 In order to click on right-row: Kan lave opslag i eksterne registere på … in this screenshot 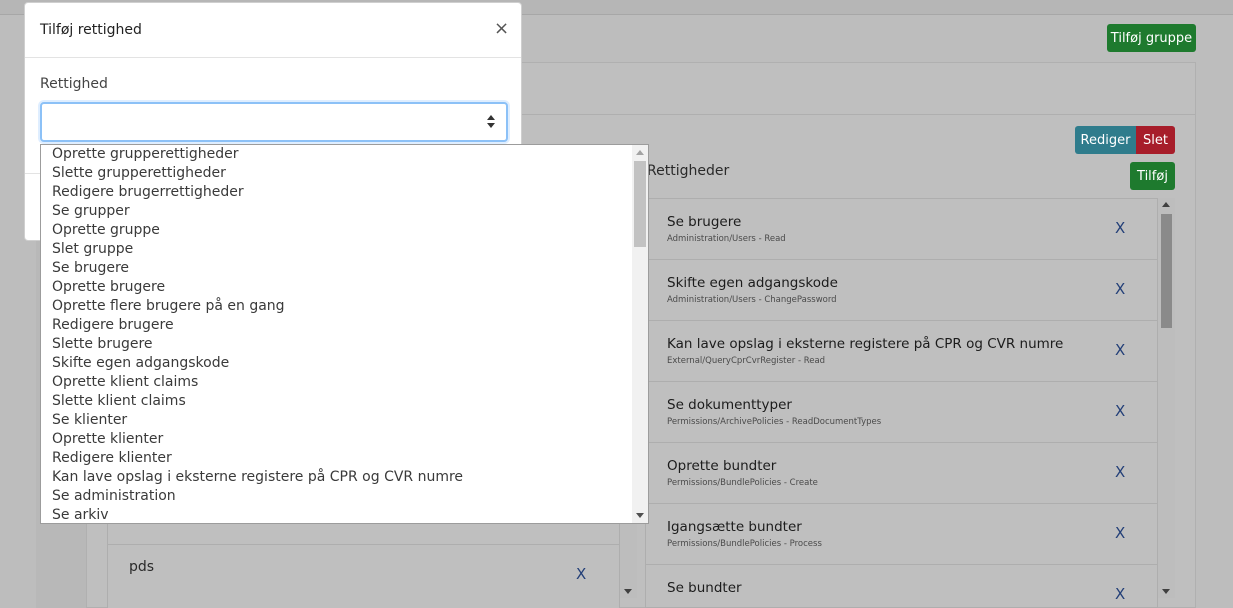, I will do `click(901, 351)`.